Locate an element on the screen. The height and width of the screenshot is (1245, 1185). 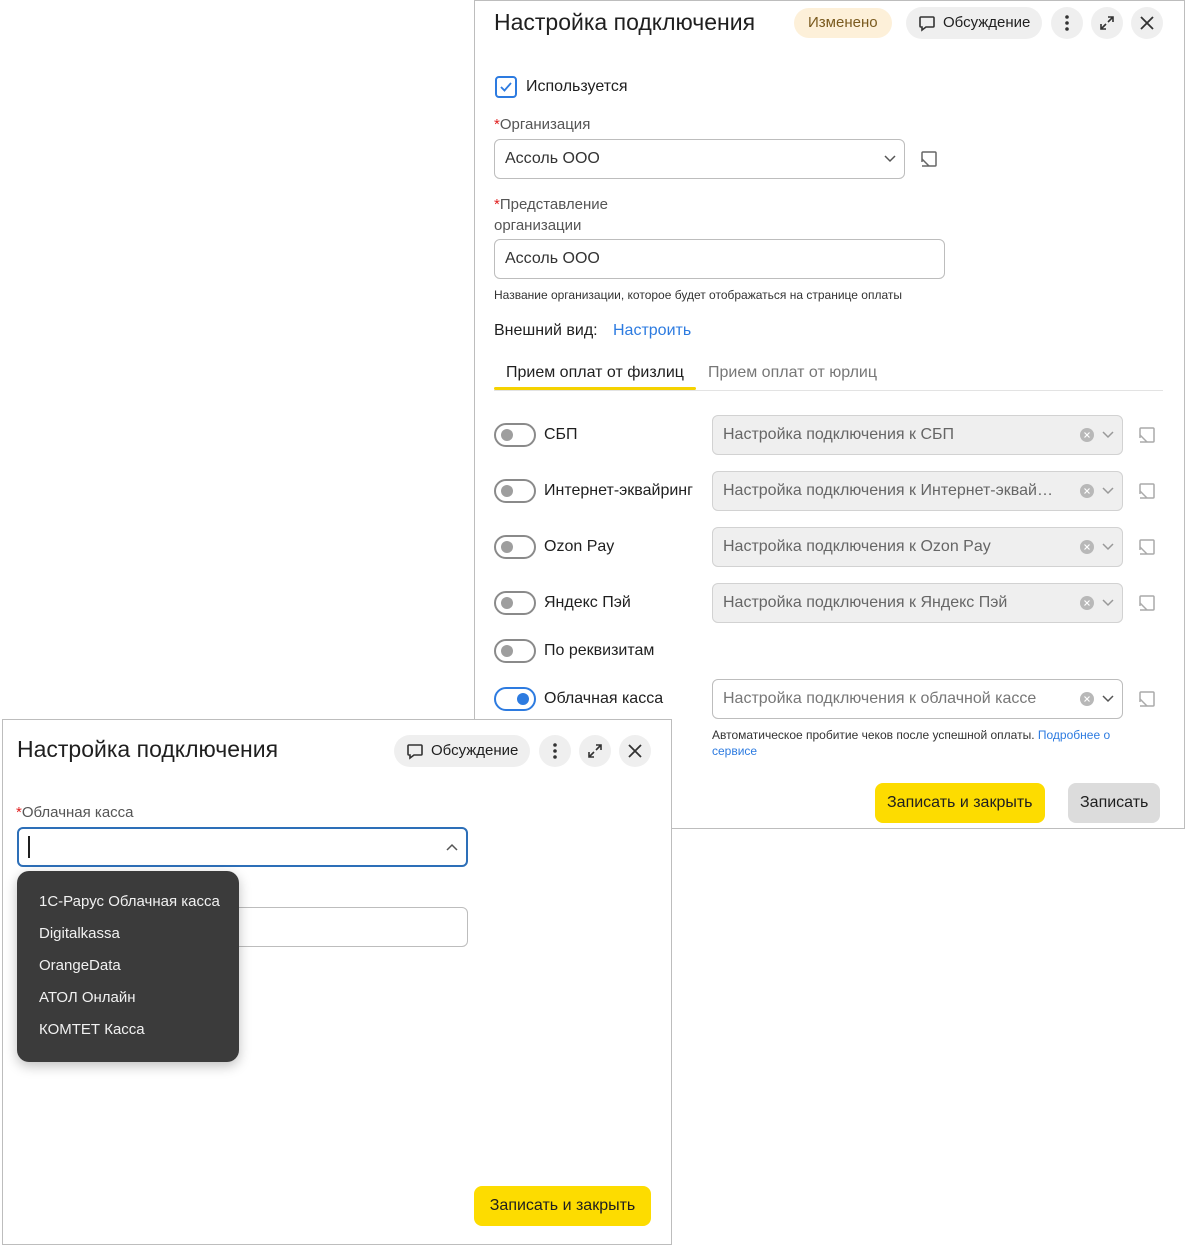
active-tab-indicator is located at coordinates (595, 388).